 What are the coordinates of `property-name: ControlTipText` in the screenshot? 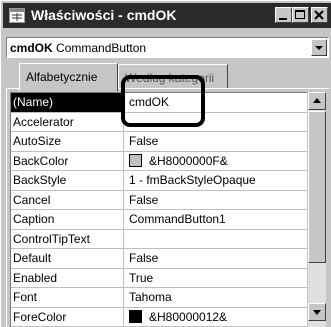 It's located at (67, 238).